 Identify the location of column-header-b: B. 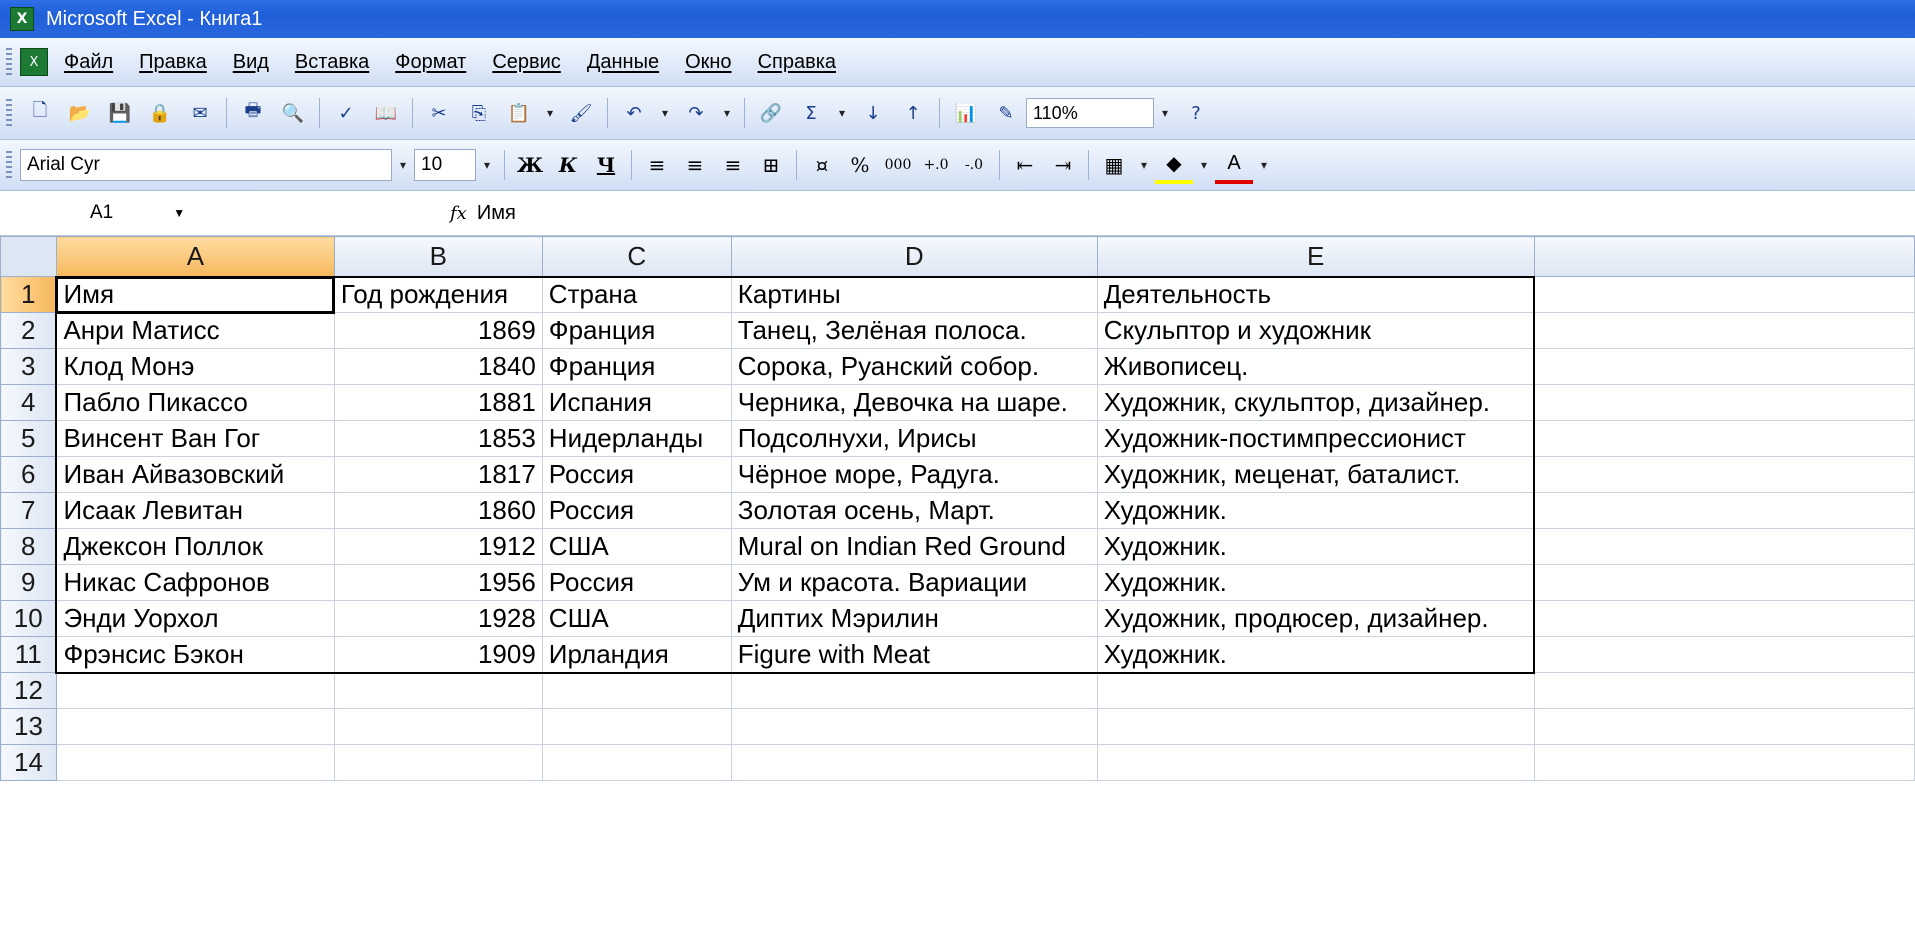
(438, 256).